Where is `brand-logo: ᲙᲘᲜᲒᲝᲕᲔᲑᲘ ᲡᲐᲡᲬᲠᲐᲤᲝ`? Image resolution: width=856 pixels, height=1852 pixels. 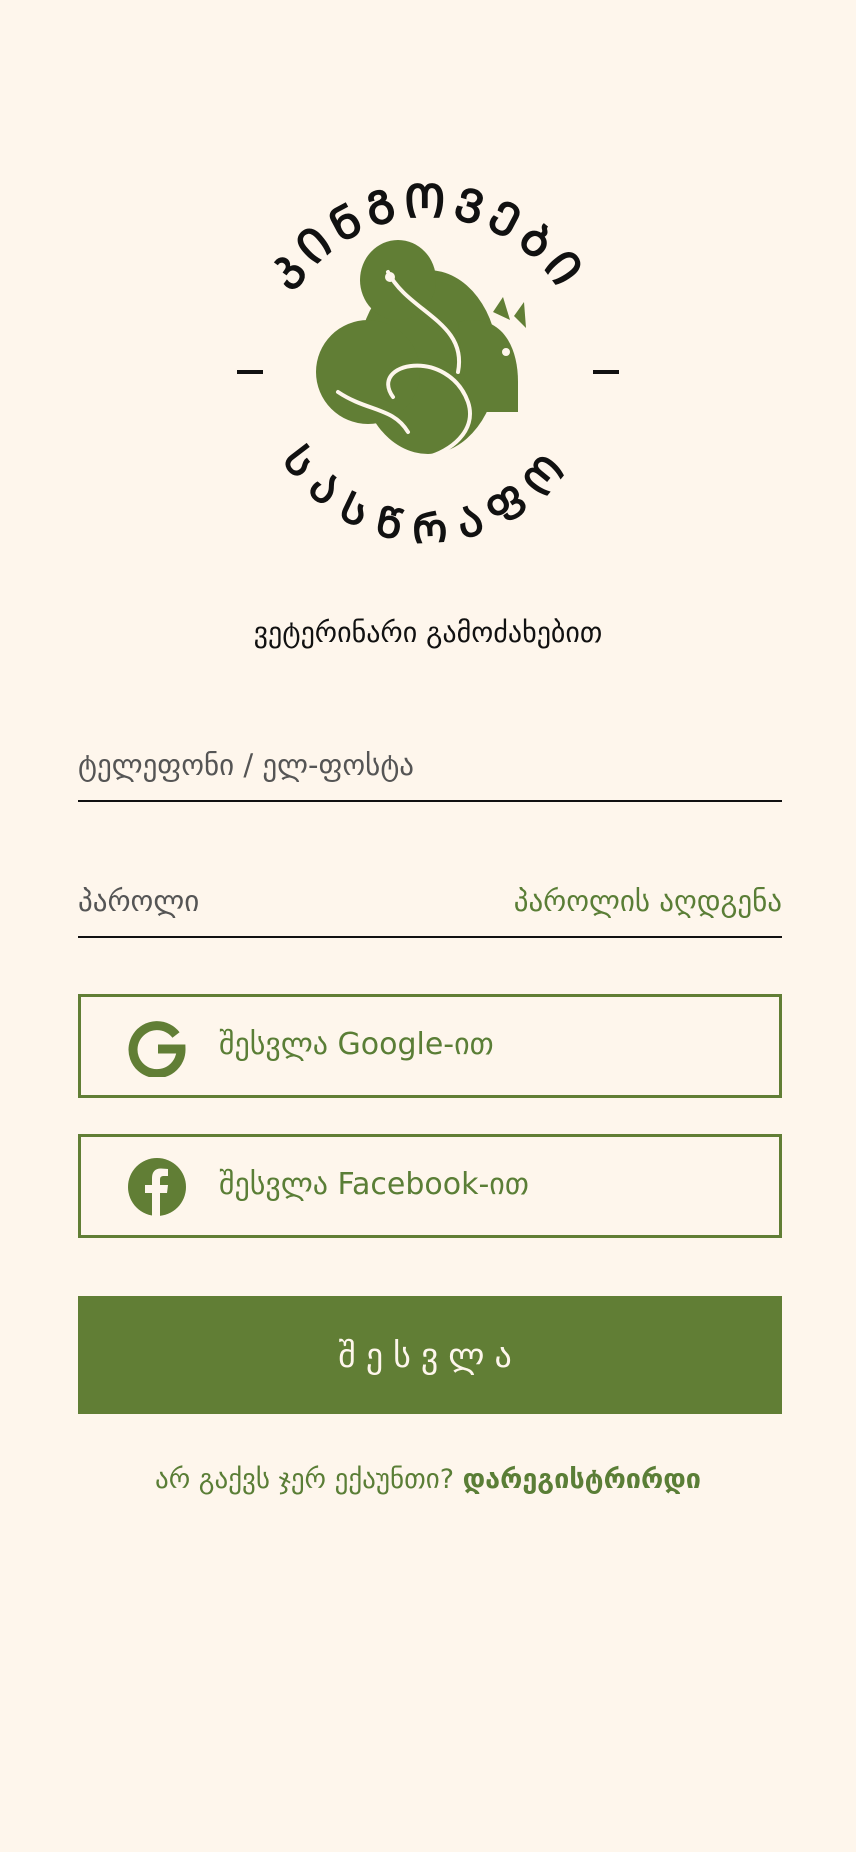
brand-logo: ᲙᲘᲜᲒᲝᲕᲔᲑᲘ ᲡᲐᲡᲬᲠᲐᲤᲝ is located at coordinates (428, 372).